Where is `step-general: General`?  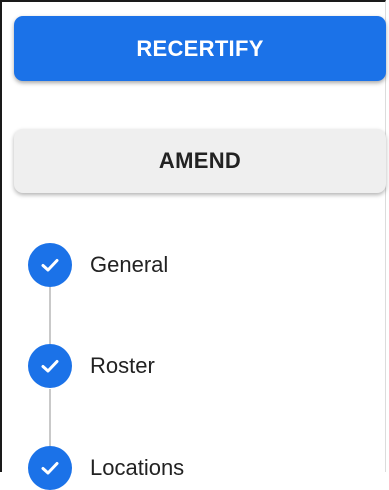
step-general: General is located at coordinates (98, 265).